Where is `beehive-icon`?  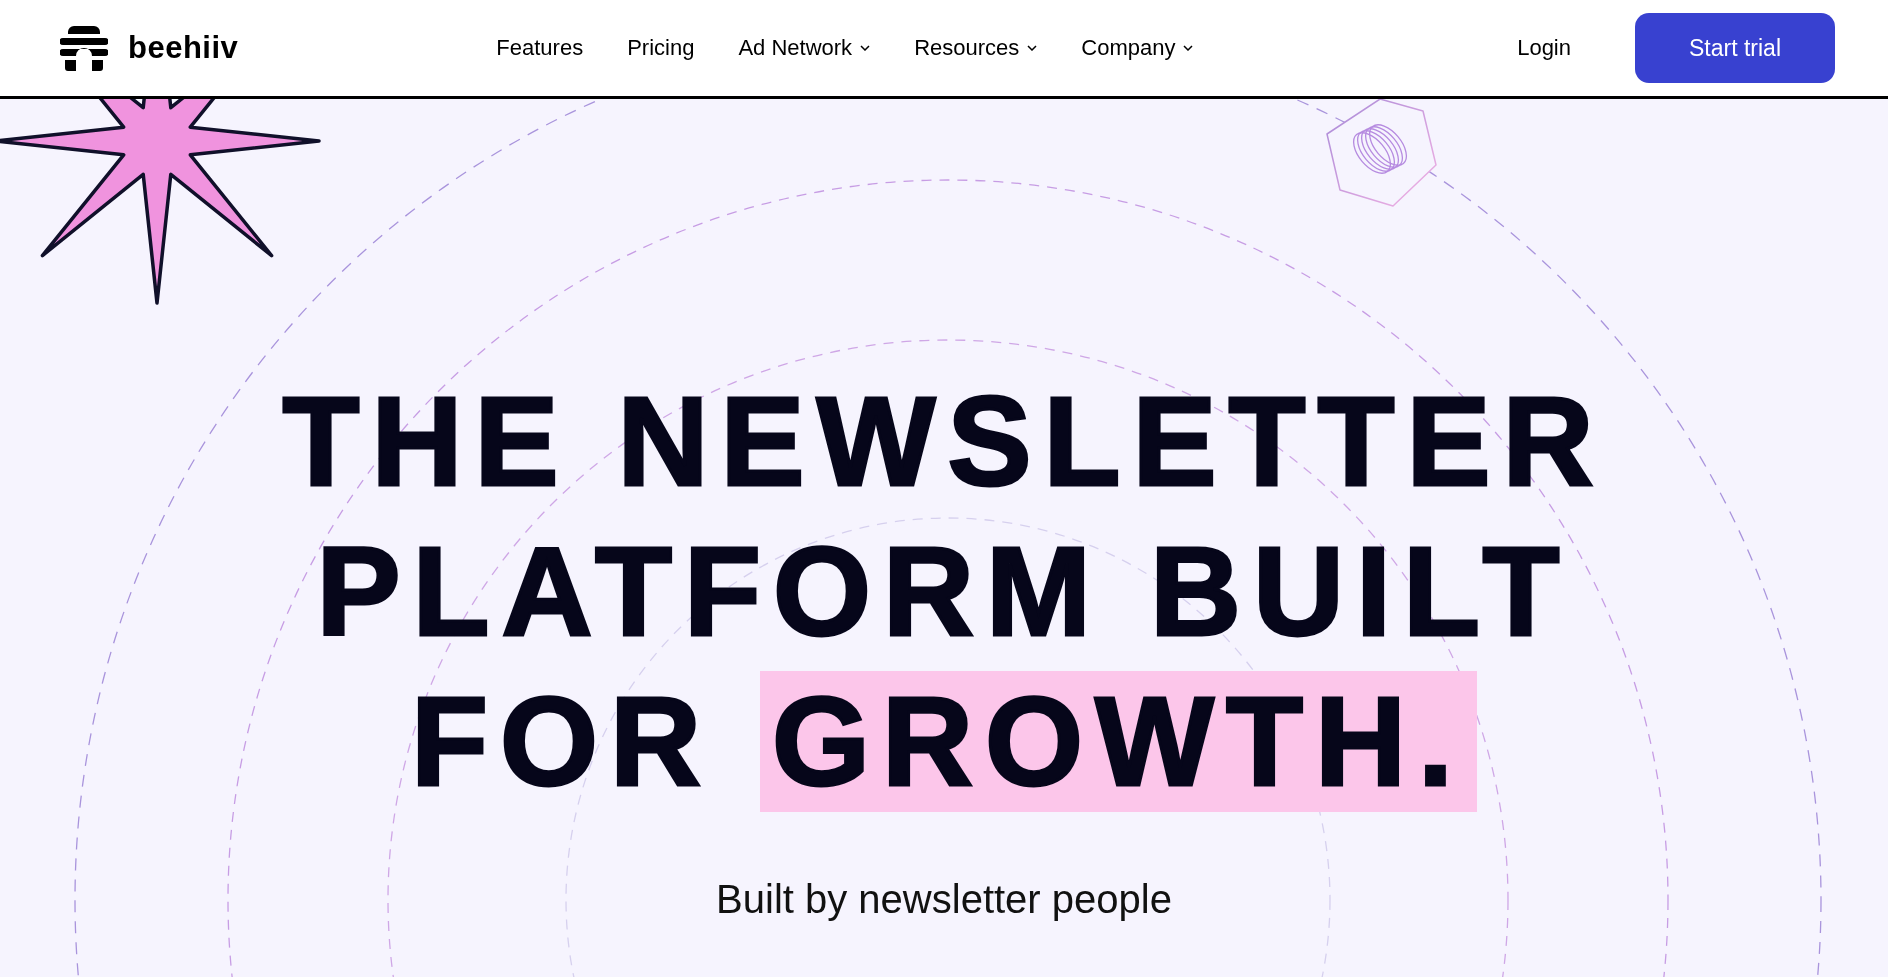 beehive-icon is located at coordinates (84, 48).